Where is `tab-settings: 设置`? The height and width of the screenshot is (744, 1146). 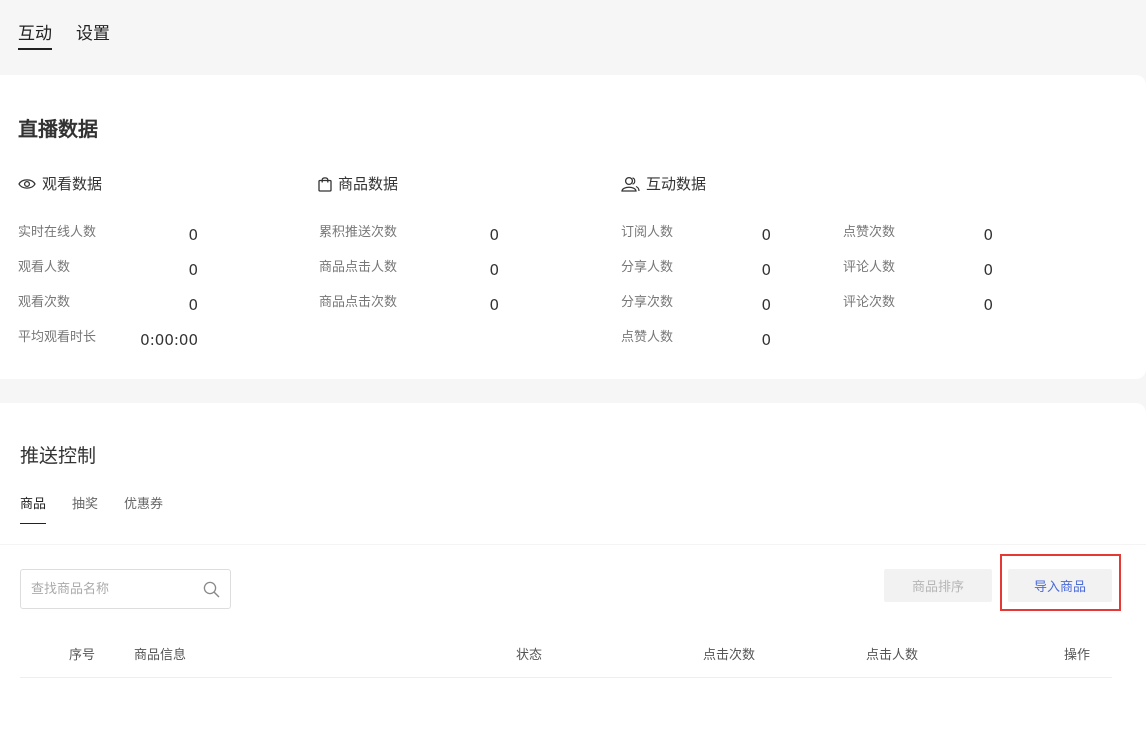
tab-settings: 设置 is located at coordinates (93, 34).